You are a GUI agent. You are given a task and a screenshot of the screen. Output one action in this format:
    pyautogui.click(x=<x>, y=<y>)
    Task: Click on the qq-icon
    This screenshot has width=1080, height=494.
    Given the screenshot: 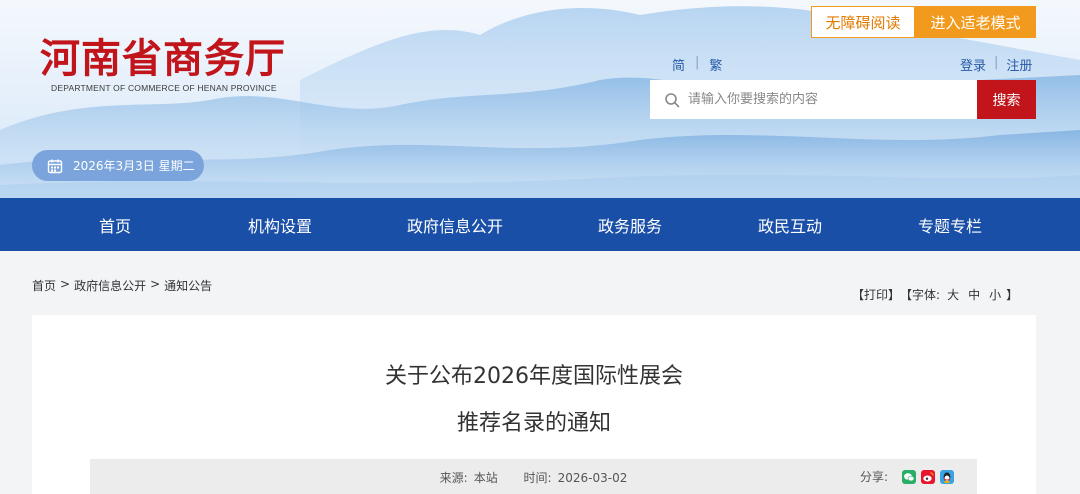 What is the action you would take?
    pyautogui.click(x=947, y=476)
    